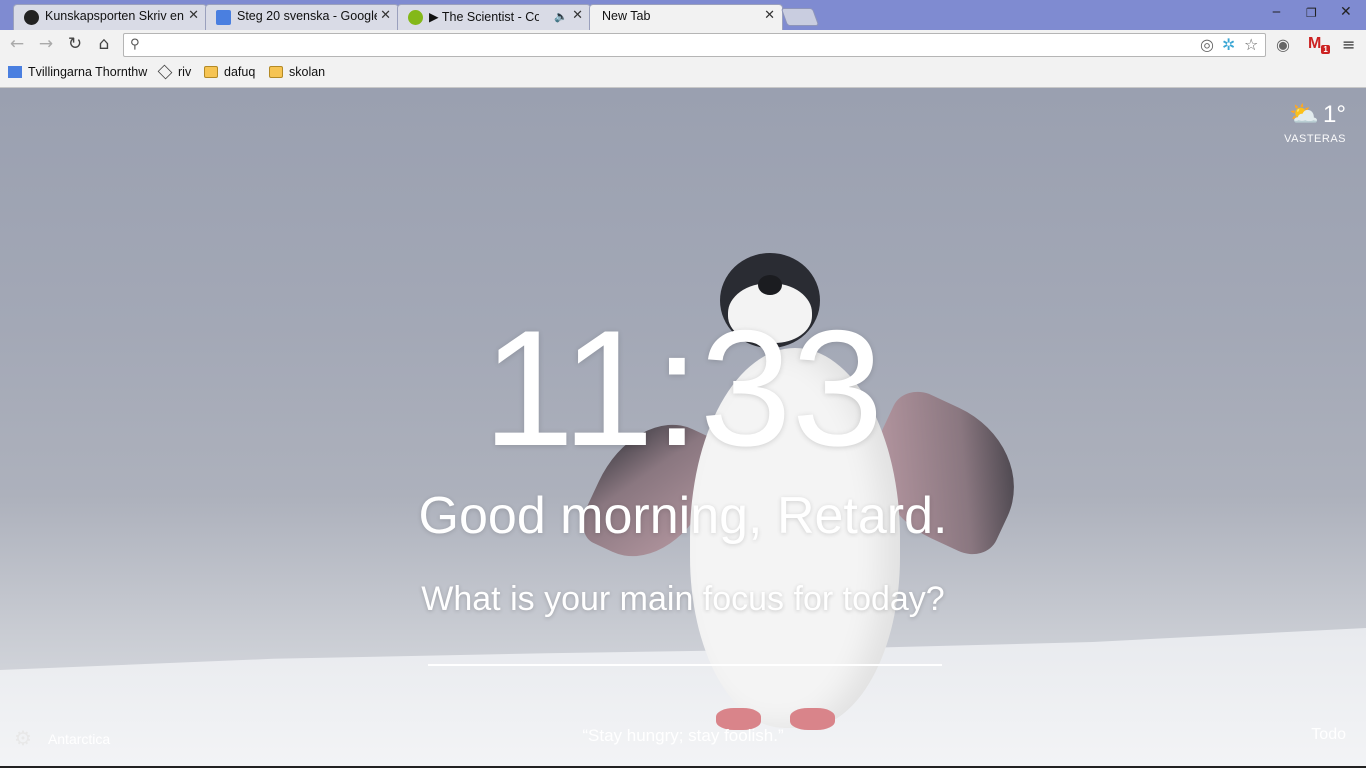  What do you see at coordinates (185, 72) in the screenshot?
I see `bookmark-label: riv` at bounding box center [185, 72].